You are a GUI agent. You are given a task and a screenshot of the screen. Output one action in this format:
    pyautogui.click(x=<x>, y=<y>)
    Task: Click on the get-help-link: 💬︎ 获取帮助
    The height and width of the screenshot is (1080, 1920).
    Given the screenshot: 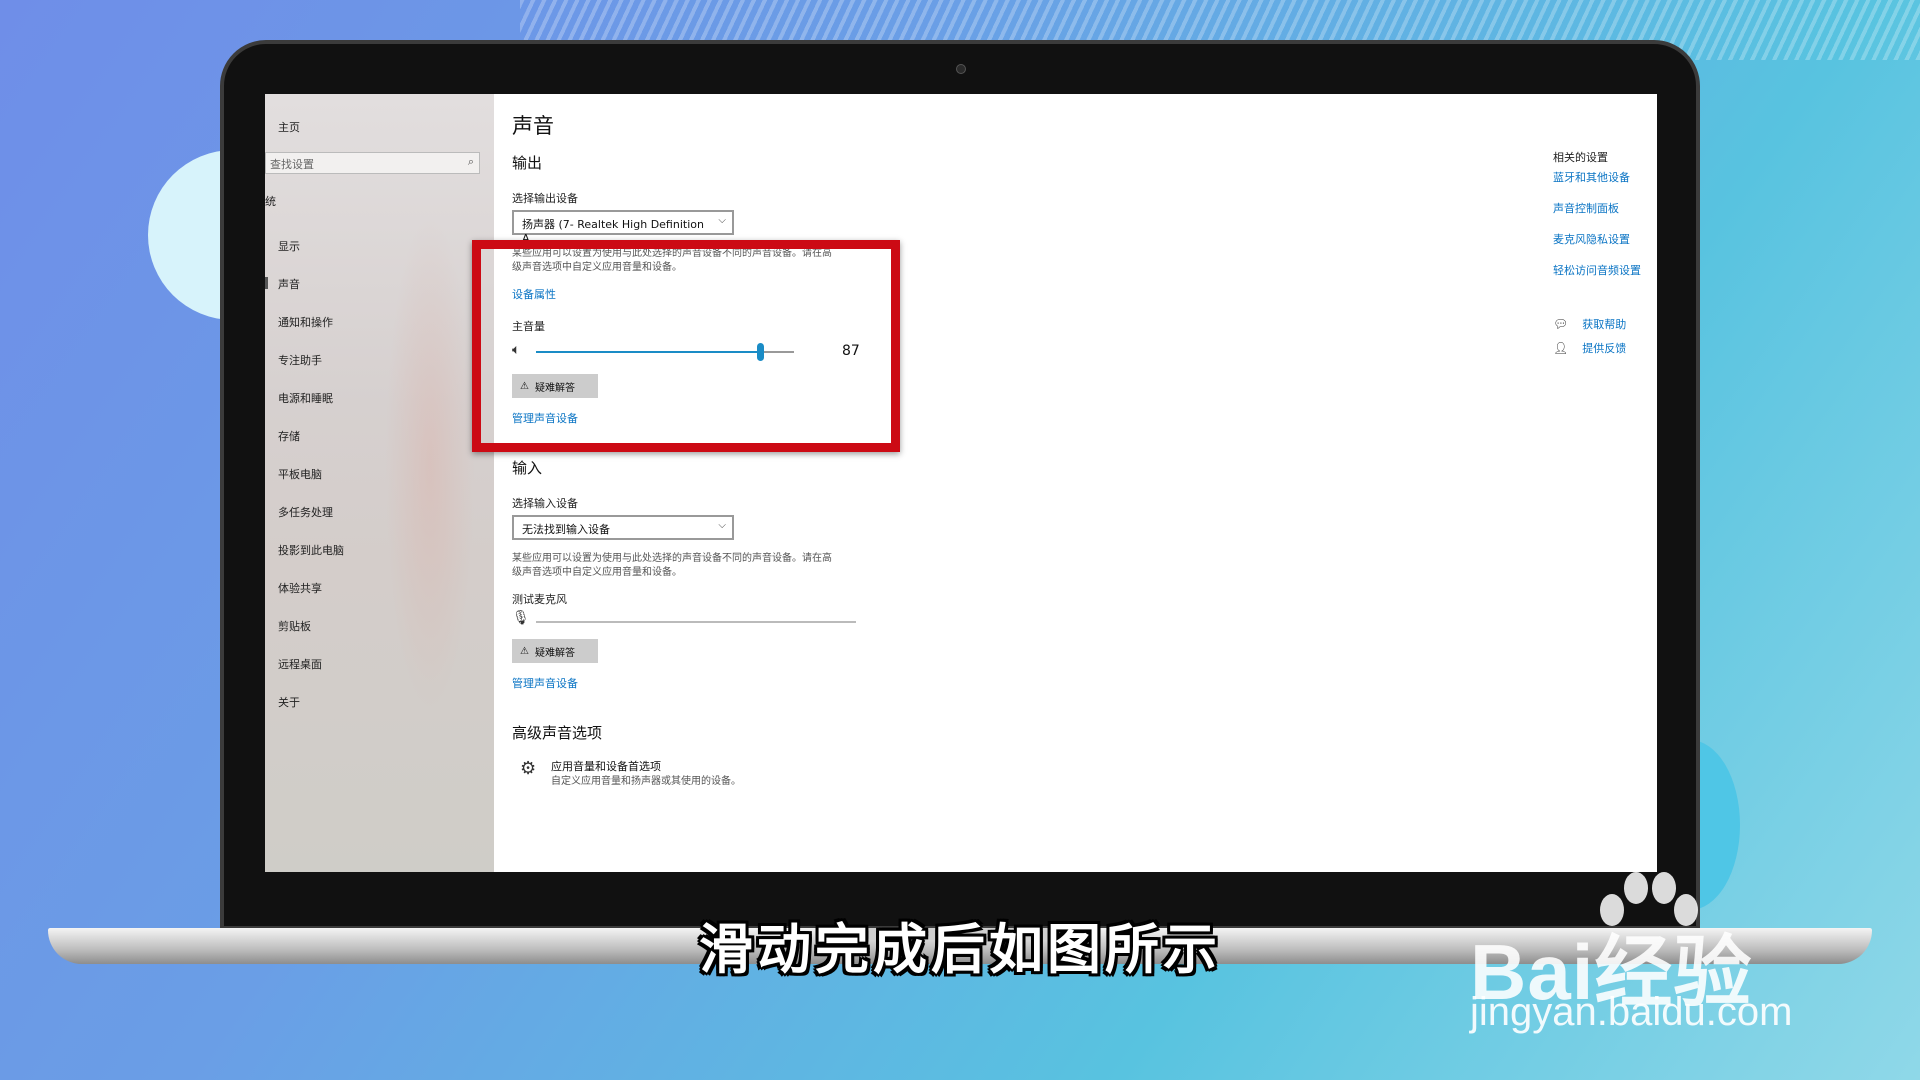 What is the action you would take?
    pyautogui.click(x=1589, y=324)
    